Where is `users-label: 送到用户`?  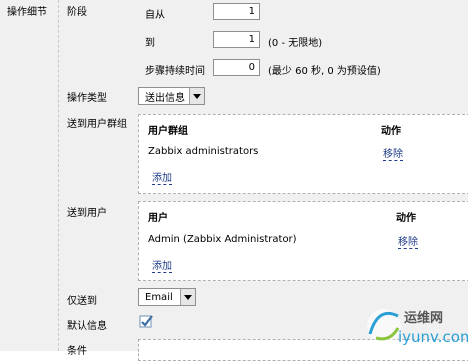 users-label: 送到用户 is located at coordinates (87, 213).